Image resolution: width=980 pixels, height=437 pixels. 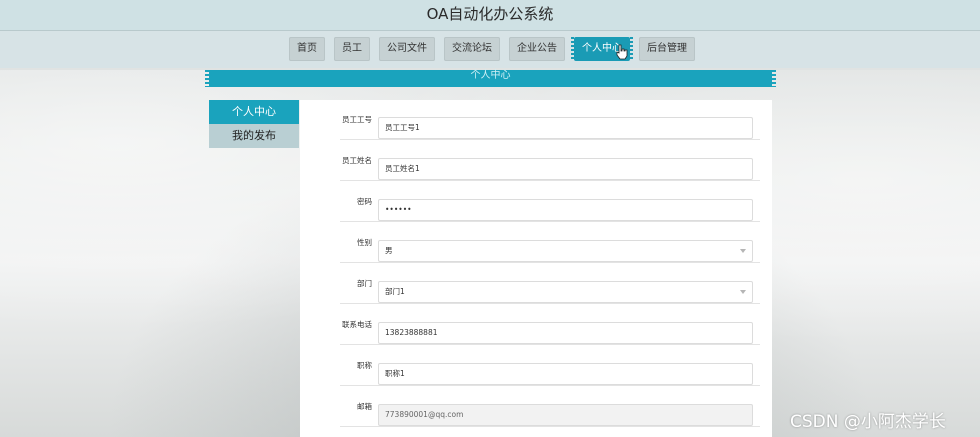 What do you see at coordinates (565, 292) in the screenshot?
I see `department-select: 部门1` at bounding box center [565, 292].